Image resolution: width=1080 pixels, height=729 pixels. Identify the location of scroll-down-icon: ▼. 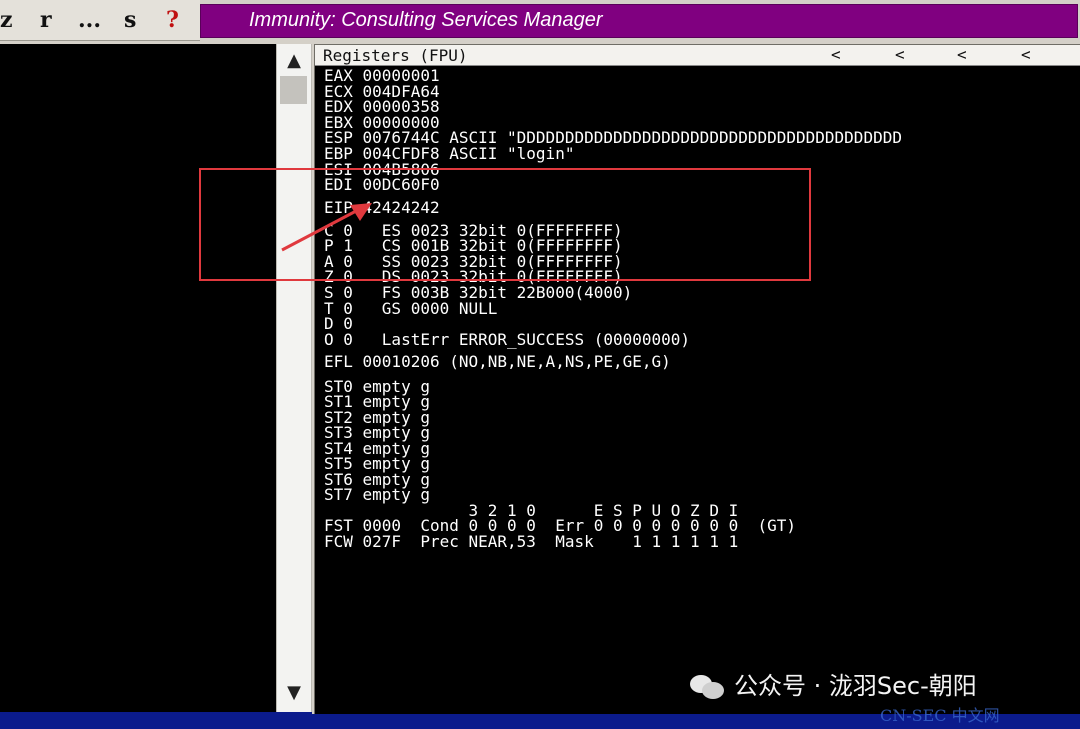
(294, 693).